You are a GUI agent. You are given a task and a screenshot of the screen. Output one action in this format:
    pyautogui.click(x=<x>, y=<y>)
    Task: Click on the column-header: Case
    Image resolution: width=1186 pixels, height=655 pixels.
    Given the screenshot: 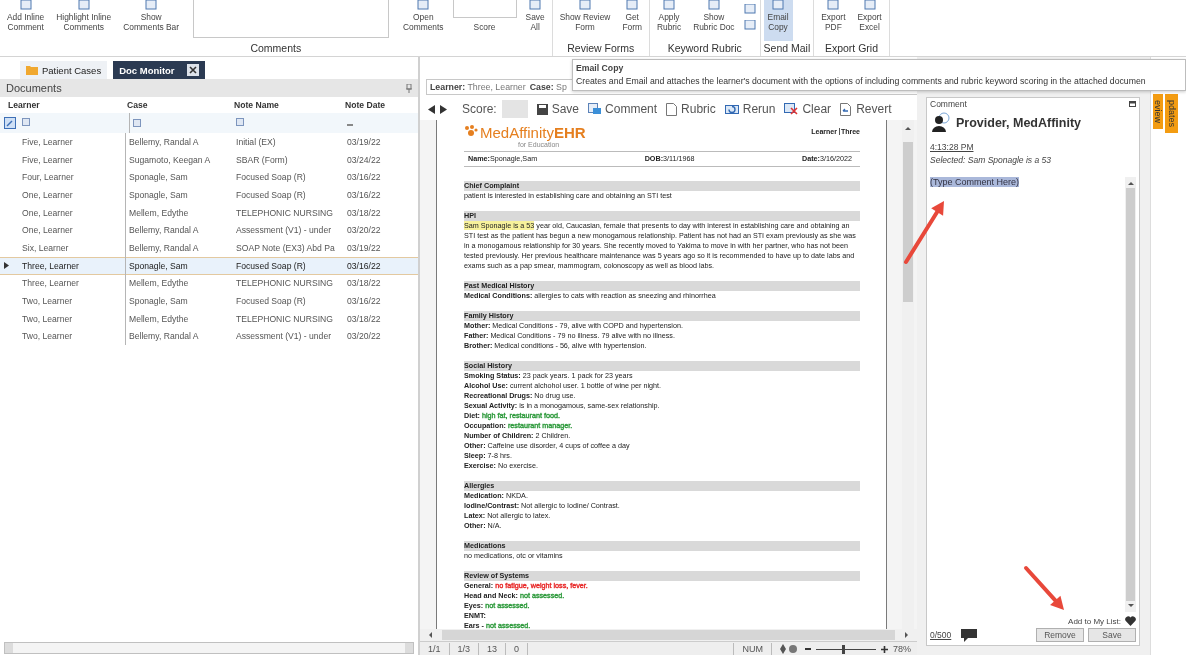 What is the action you would take?
    pyautogui.click(x=178, y=105)
    